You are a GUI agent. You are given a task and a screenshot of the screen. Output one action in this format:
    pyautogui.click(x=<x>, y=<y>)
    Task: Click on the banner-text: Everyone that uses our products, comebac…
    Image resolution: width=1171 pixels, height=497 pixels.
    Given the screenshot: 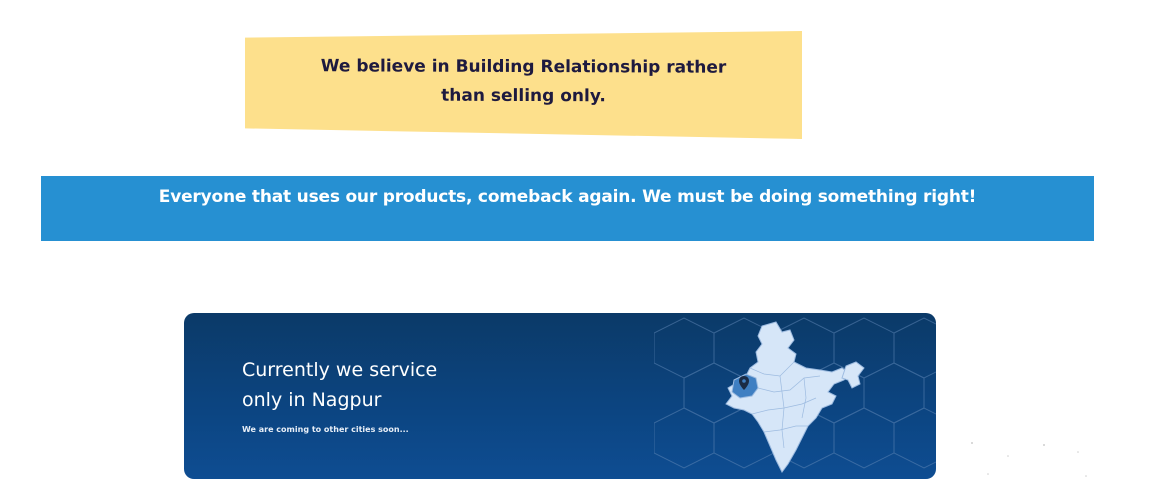 What is the action you would take?
    pyautogui.click(x=567, y=197)
    